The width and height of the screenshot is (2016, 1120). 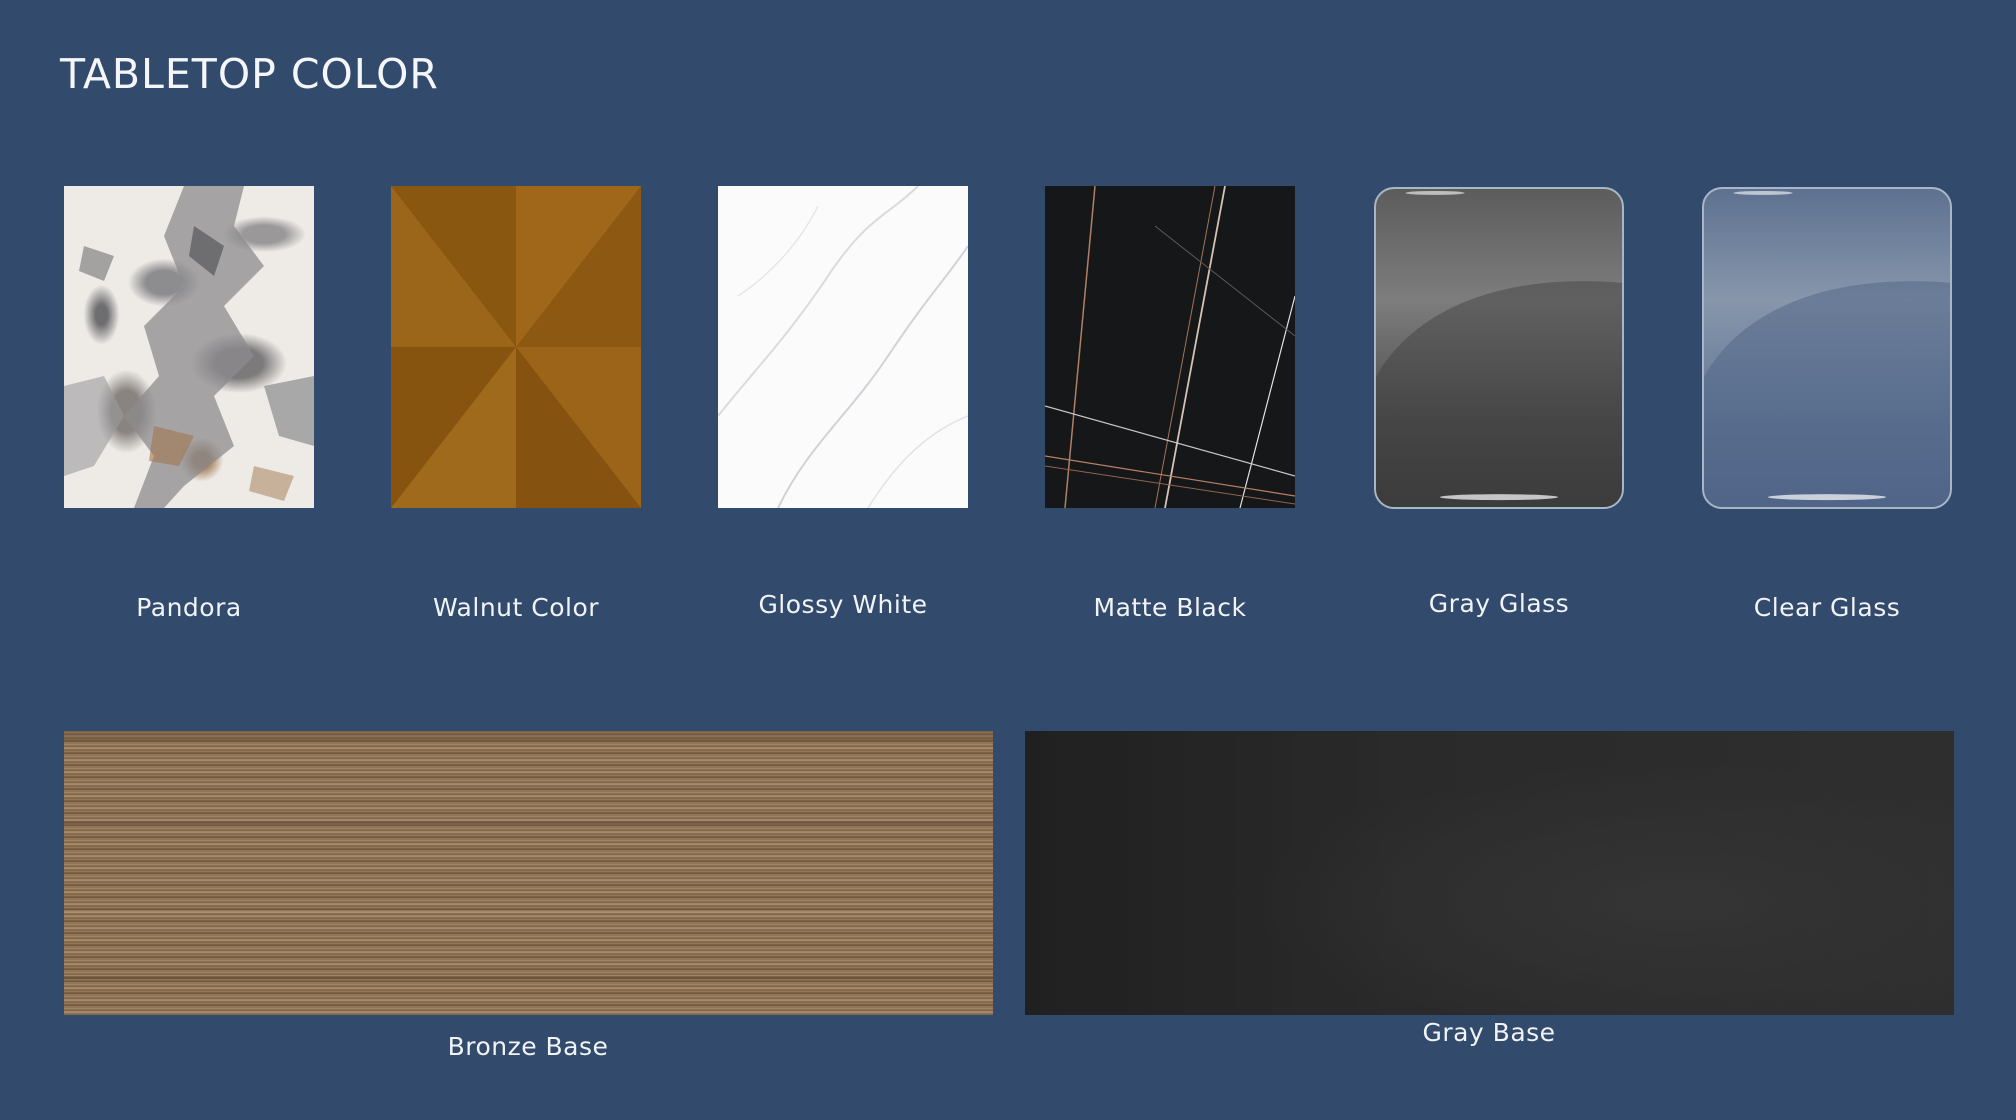 I want to click on glossy-white-swatch, so click(x=843, y=347).